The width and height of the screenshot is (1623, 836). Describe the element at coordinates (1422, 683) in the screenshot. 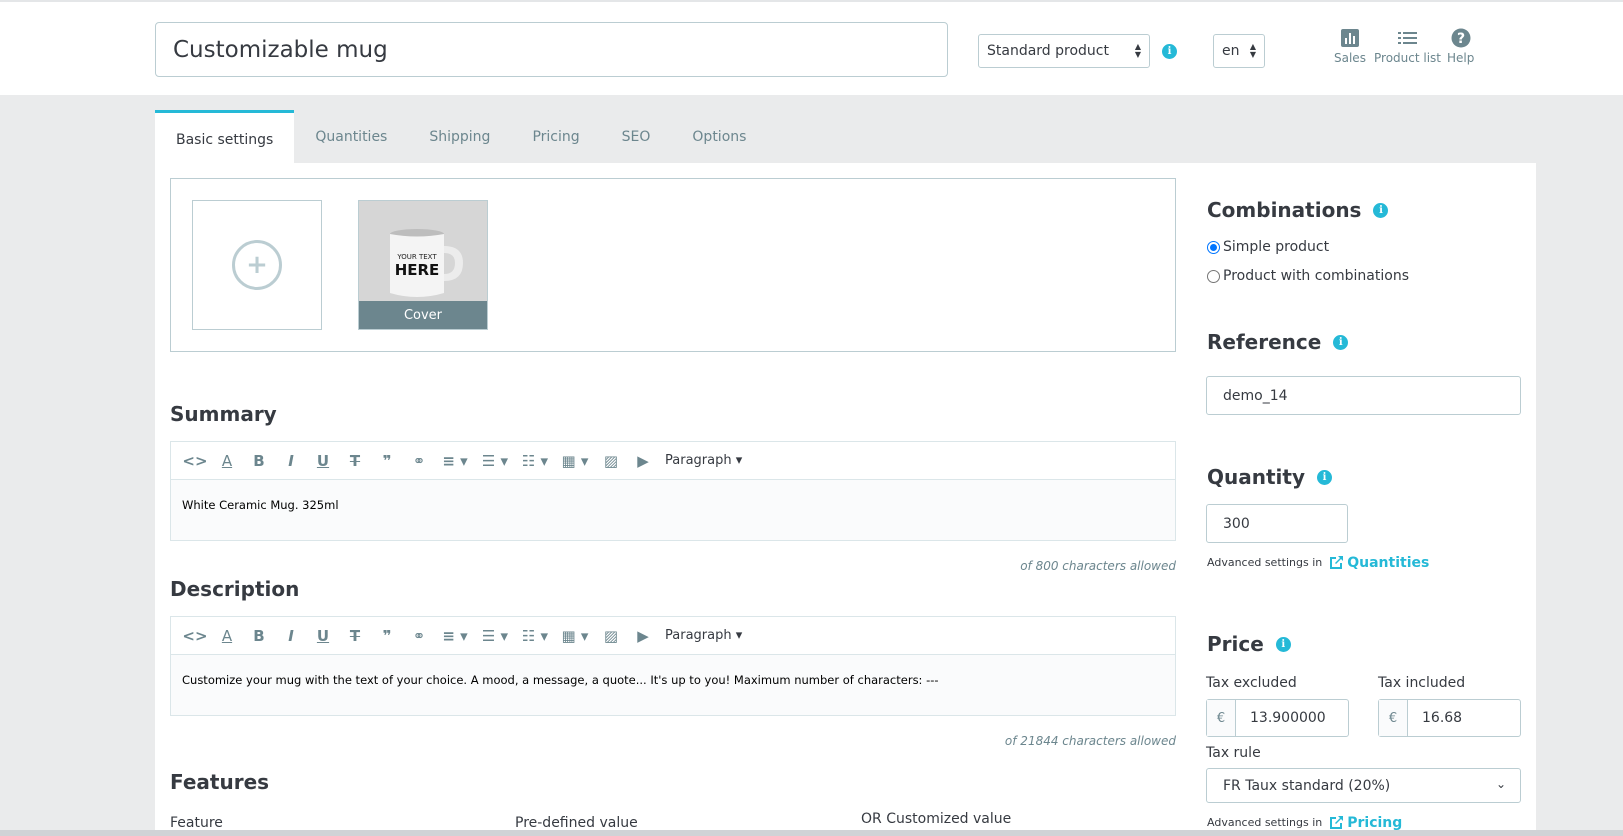

I see `tax-included-label: Tax included` at that location.